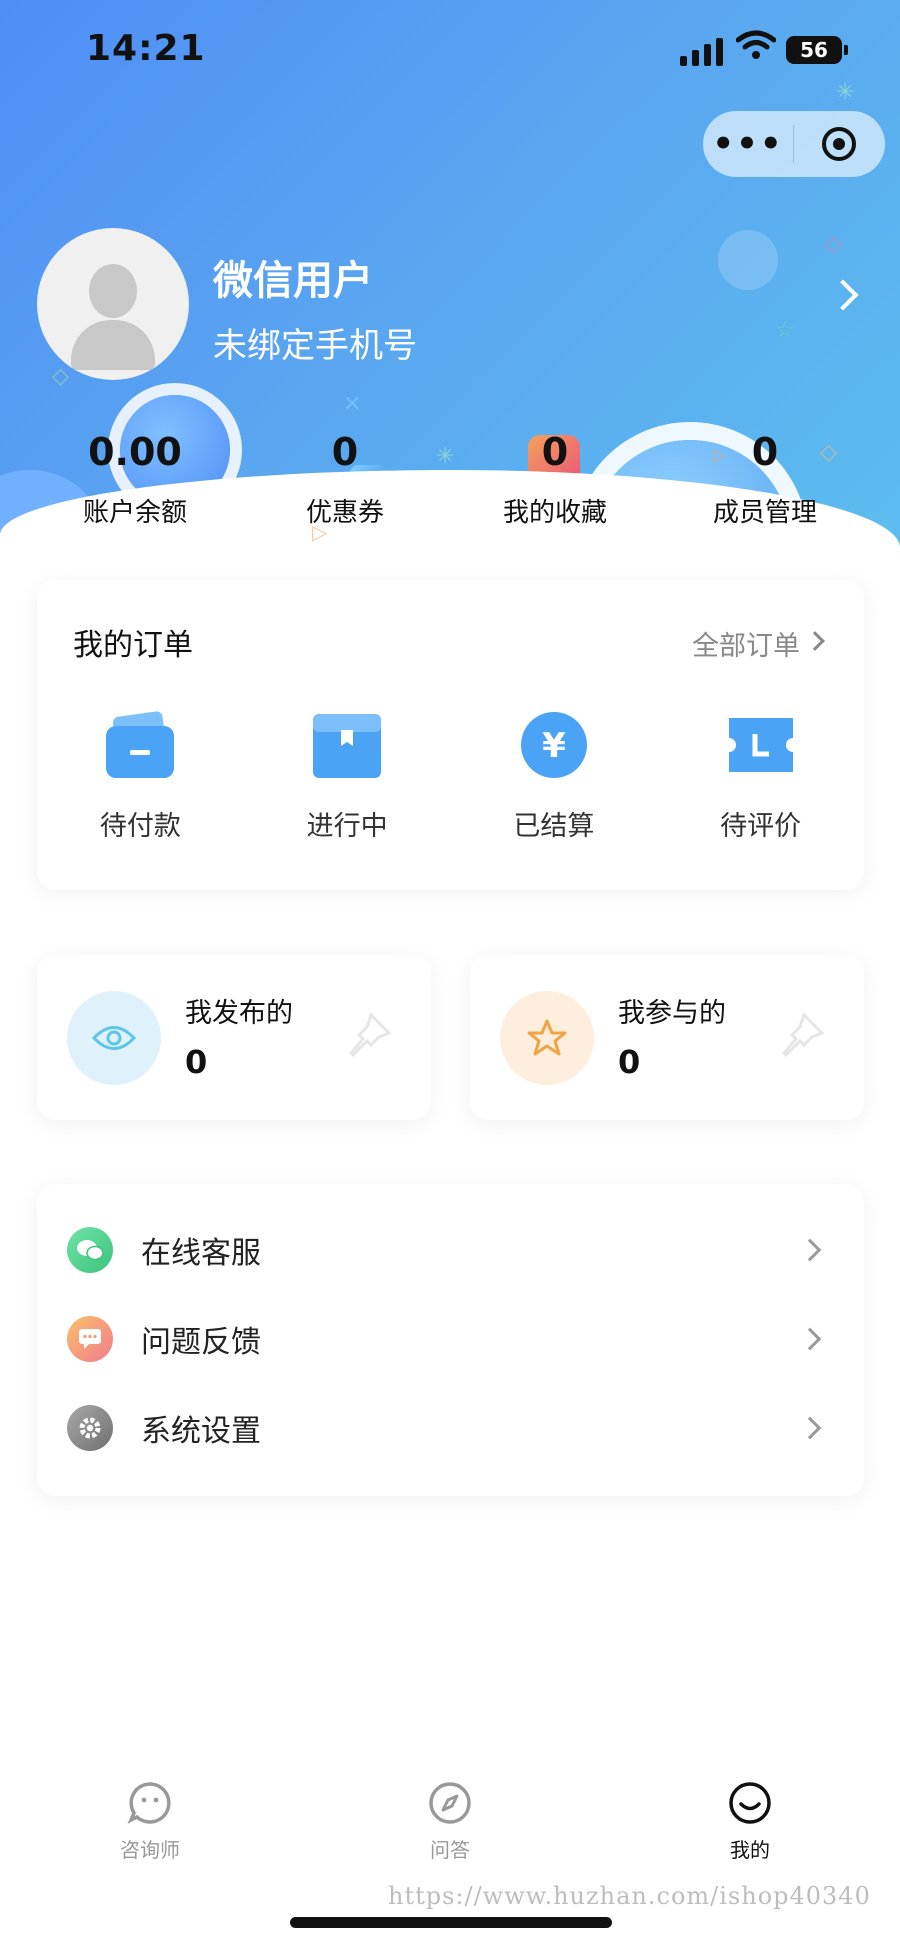  I want to click on decor-bubble, so click(748, 260).